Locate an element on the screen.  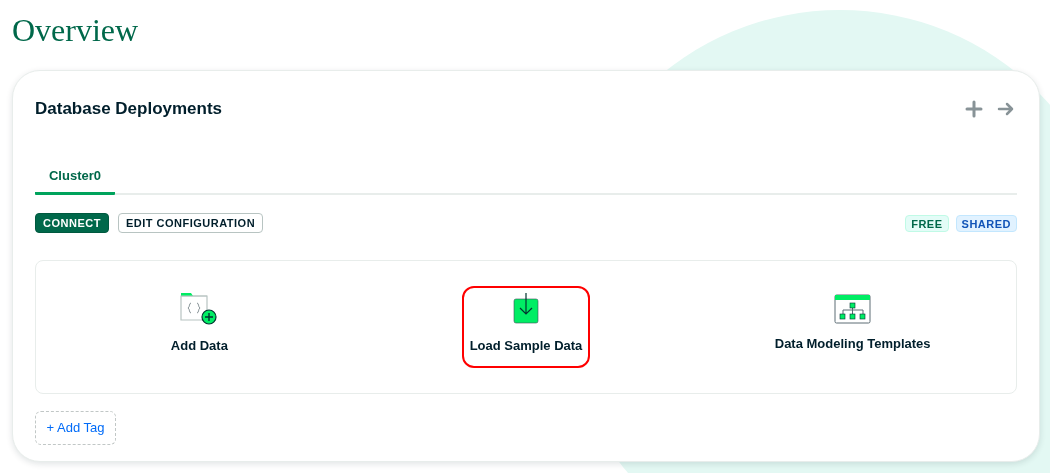
download-icon is located at coordinates (526, 309).